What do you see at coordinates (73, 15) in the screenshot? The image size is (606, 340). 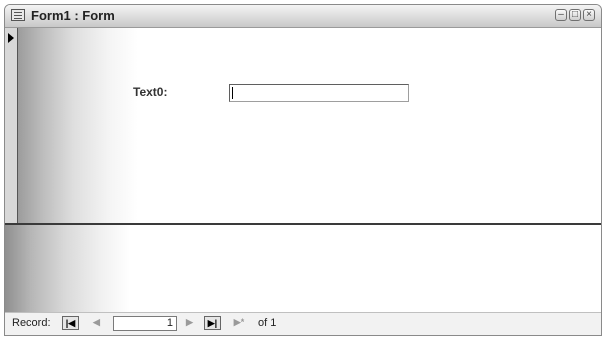 I see `window-title: Form1 : Form` at bounding box center [73, 15].